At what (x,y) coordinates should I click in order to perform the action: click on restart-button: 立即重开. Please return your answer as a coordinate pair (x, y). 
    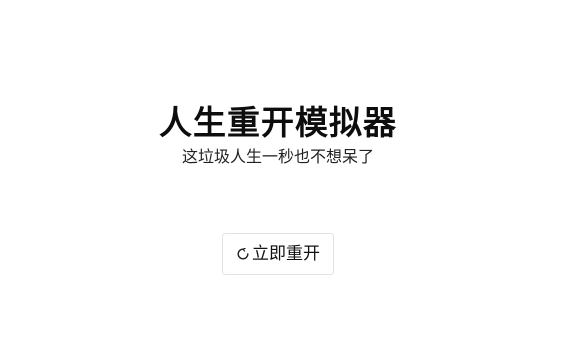
    Looking at the image, I should click on (278, 254).